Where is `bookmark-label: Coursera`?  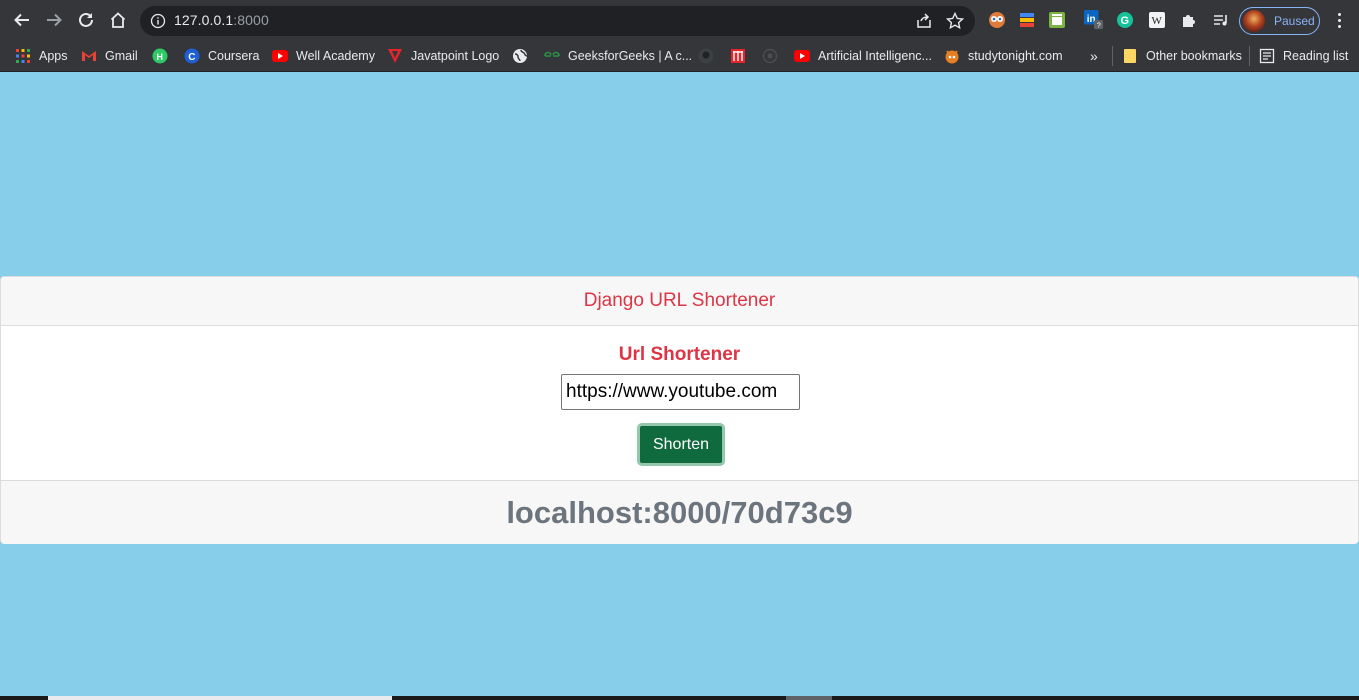
bookmark-label: Coursera is located at coordinates (234, 56).